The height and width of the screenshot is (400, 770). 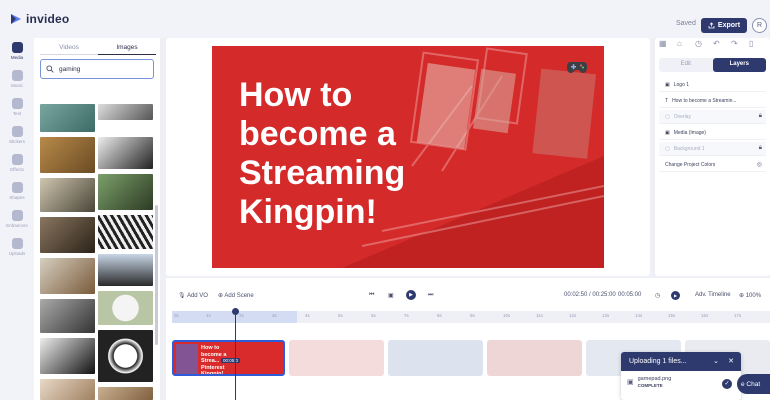 I want to click on undo-icon: ↶, so click(x=717, y=44).